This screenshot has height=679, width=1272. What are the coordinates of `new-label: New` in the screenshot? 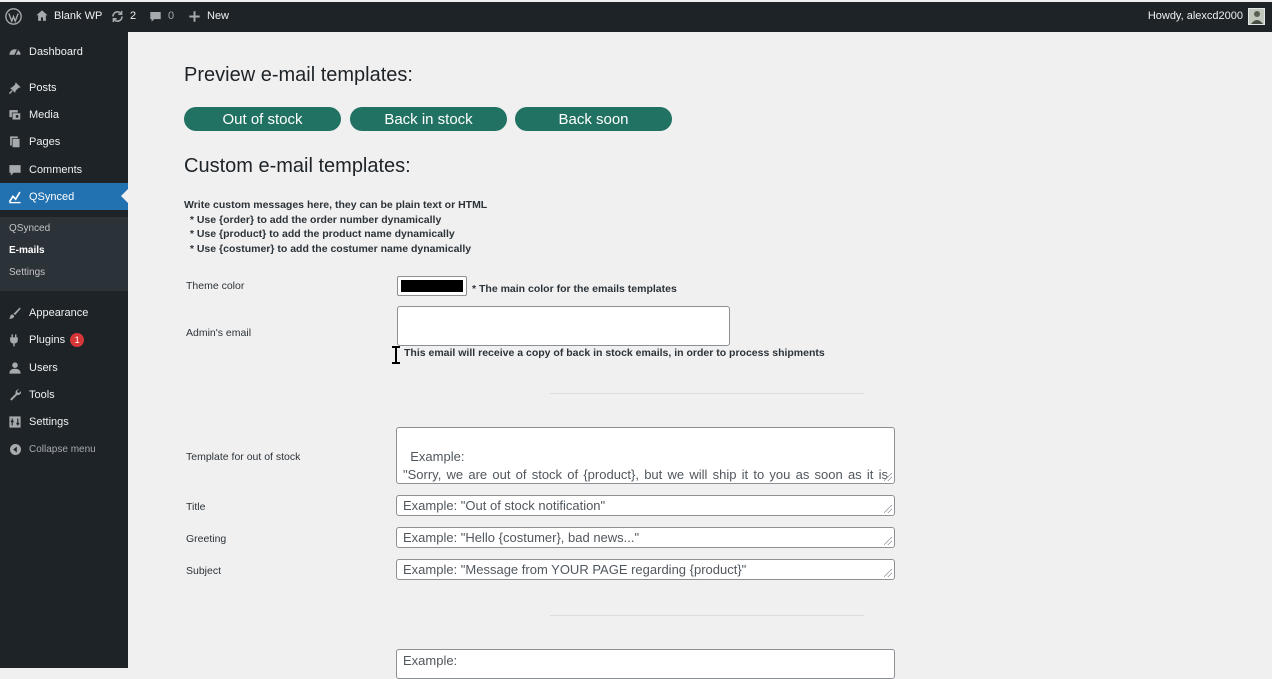 It's located at (218, 16).